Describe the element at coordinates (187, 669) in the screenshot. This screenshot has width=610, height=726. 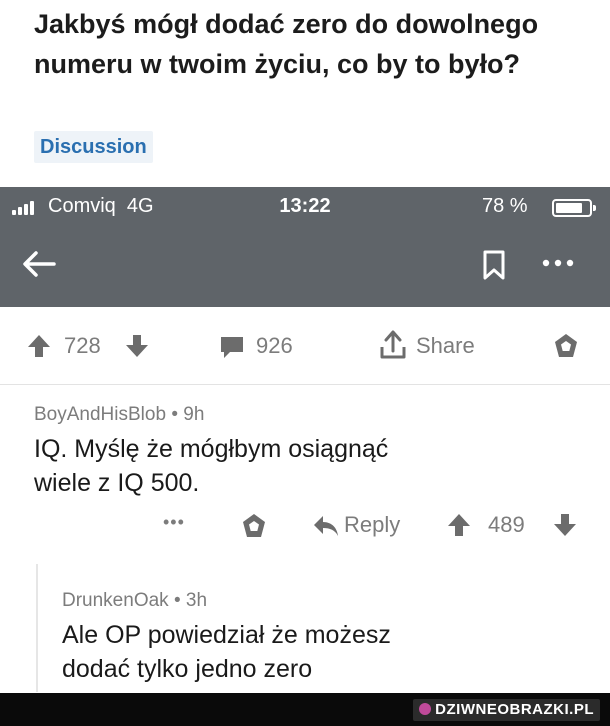
I see `comment-body-line: dodać tylko jedno zero` at that location.